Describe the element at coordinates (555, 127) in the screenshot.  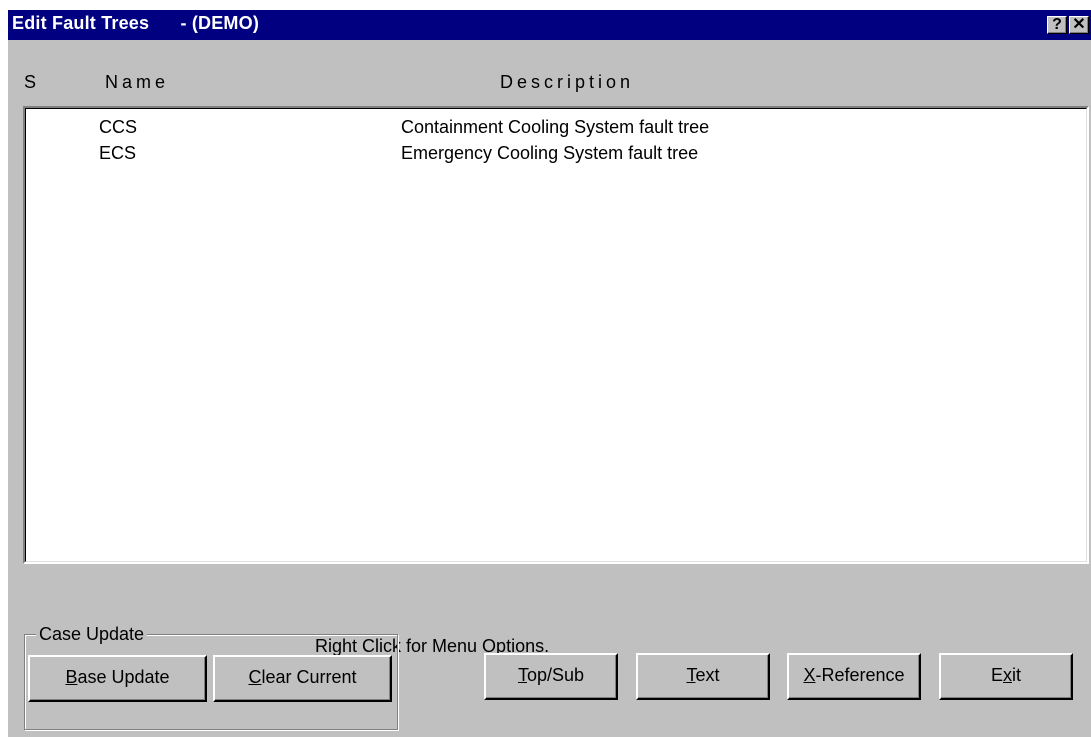
I see `fault-tree-description: Containment Cooling System fault tree` at that location.